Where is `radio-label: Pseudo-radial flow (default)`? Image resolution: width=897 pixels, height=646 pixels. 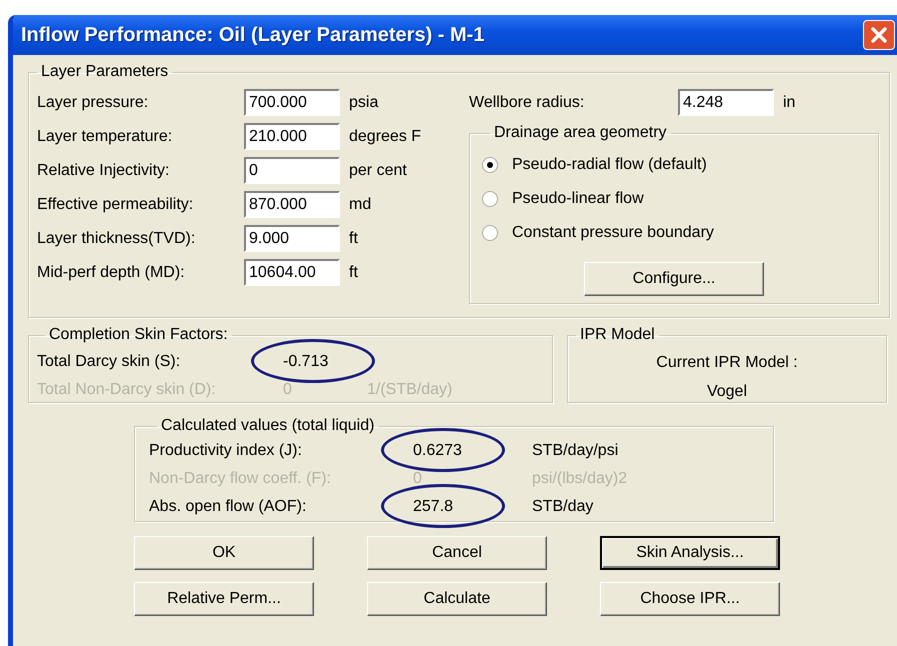 radio-label: Pseudo-radial flow (default) is located at coordinates (609, 165).